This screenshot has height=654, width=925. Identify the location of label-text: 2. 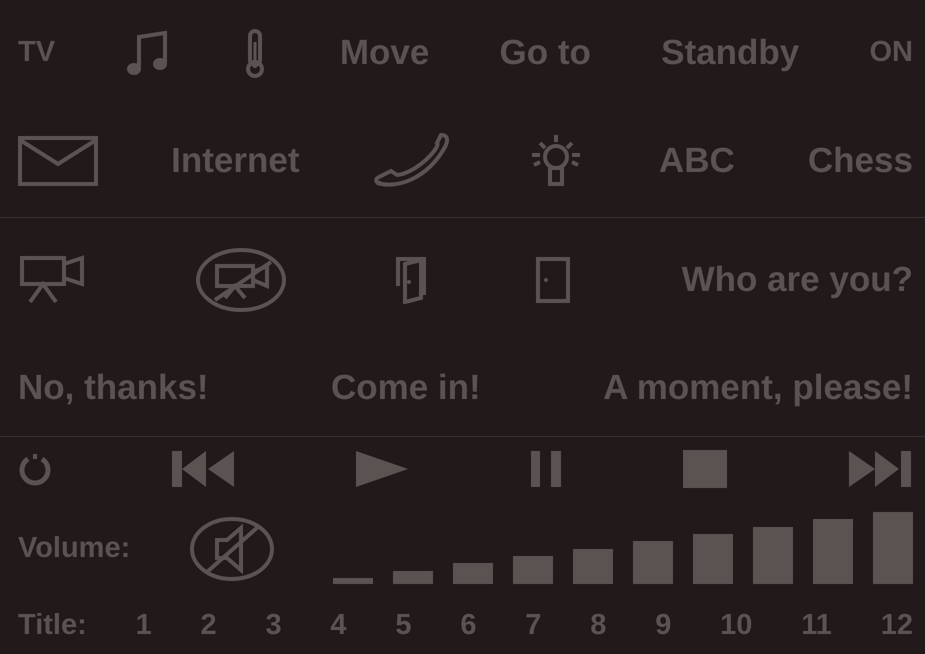
(208, 625).